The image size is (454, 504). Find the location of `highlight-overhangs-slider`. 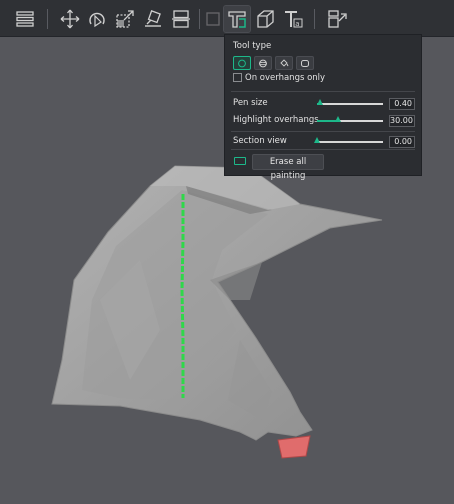

highlight-overhangs-slider is located at coordinates (350, 119).